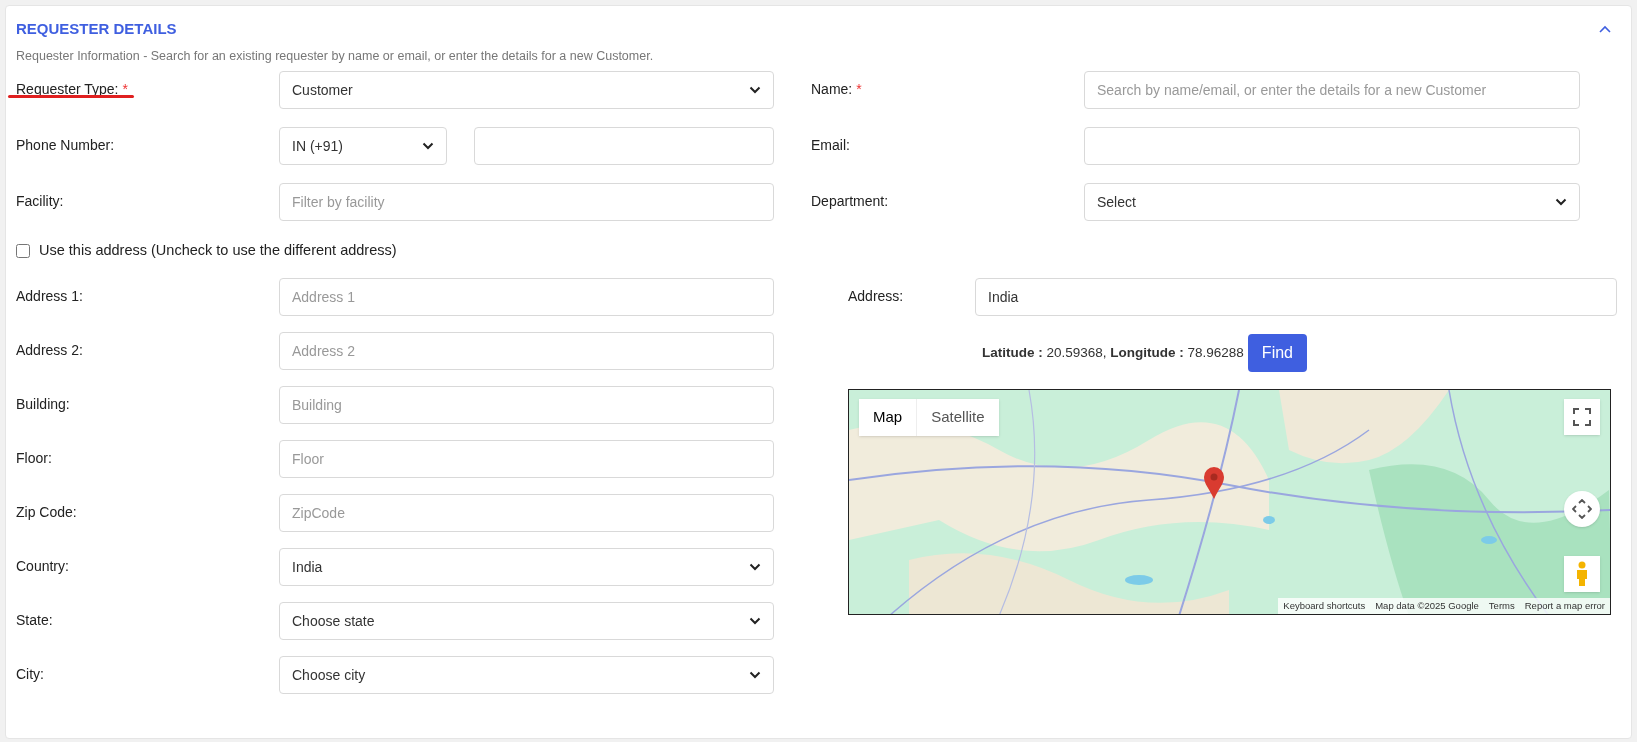  What do you see at coordinates (34, 458) in the screenshot?
I see `field-label: Floor:` at bounding box center [34, 458].